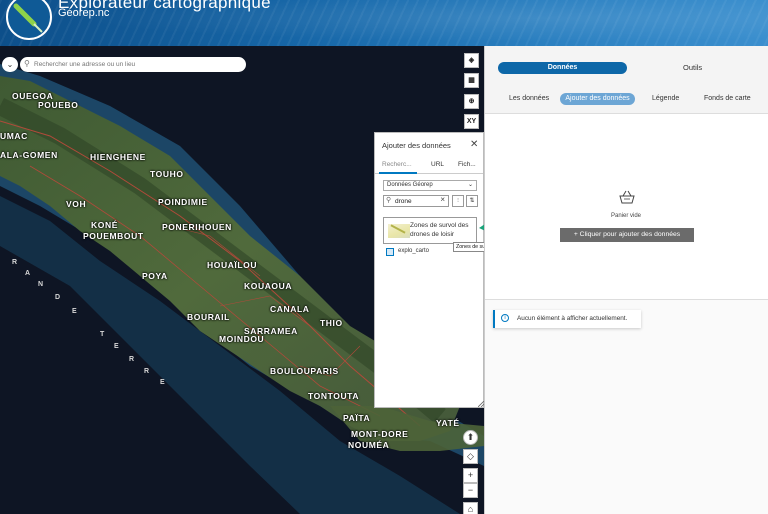 This screenshot has height=514, width=768. I want to click on grande-terre-letter: A, so click(28, 273).